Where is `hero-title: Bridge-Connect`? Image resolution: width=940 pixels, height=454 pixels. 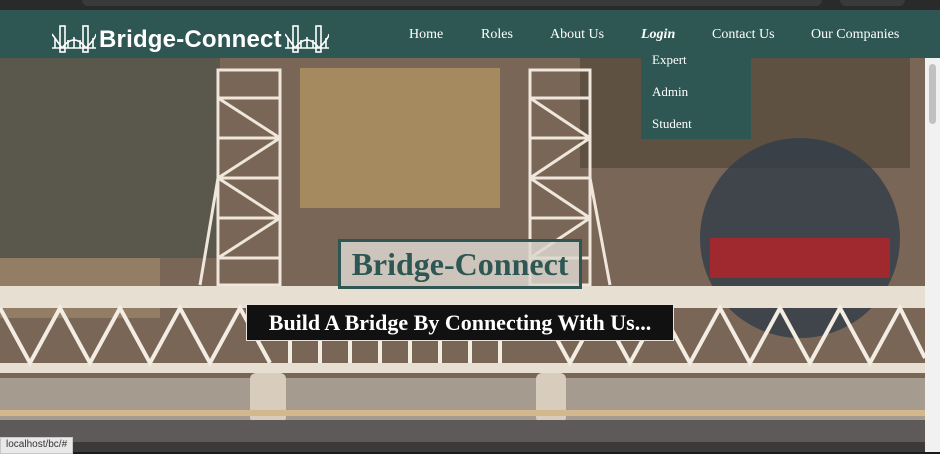
hero-title: Bridge-Connect is located at coordinates (460, 263).